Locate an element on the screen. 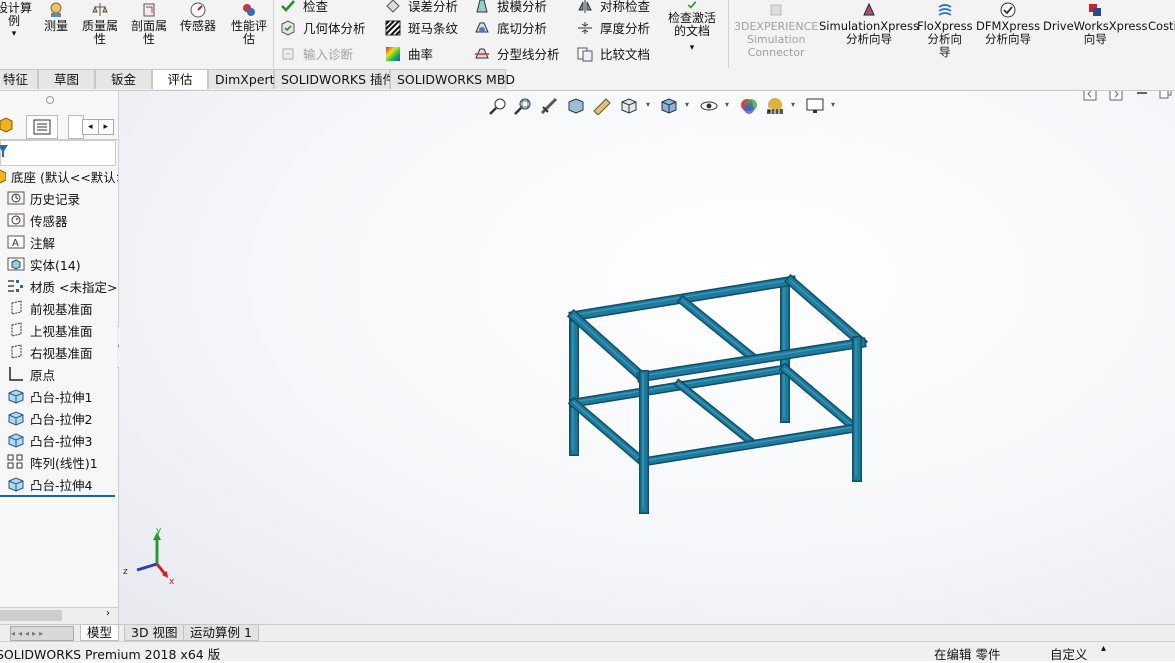 The height and width of the screenshot is (663, 1175). tree-filter-box is located at coordinates (58, 153).